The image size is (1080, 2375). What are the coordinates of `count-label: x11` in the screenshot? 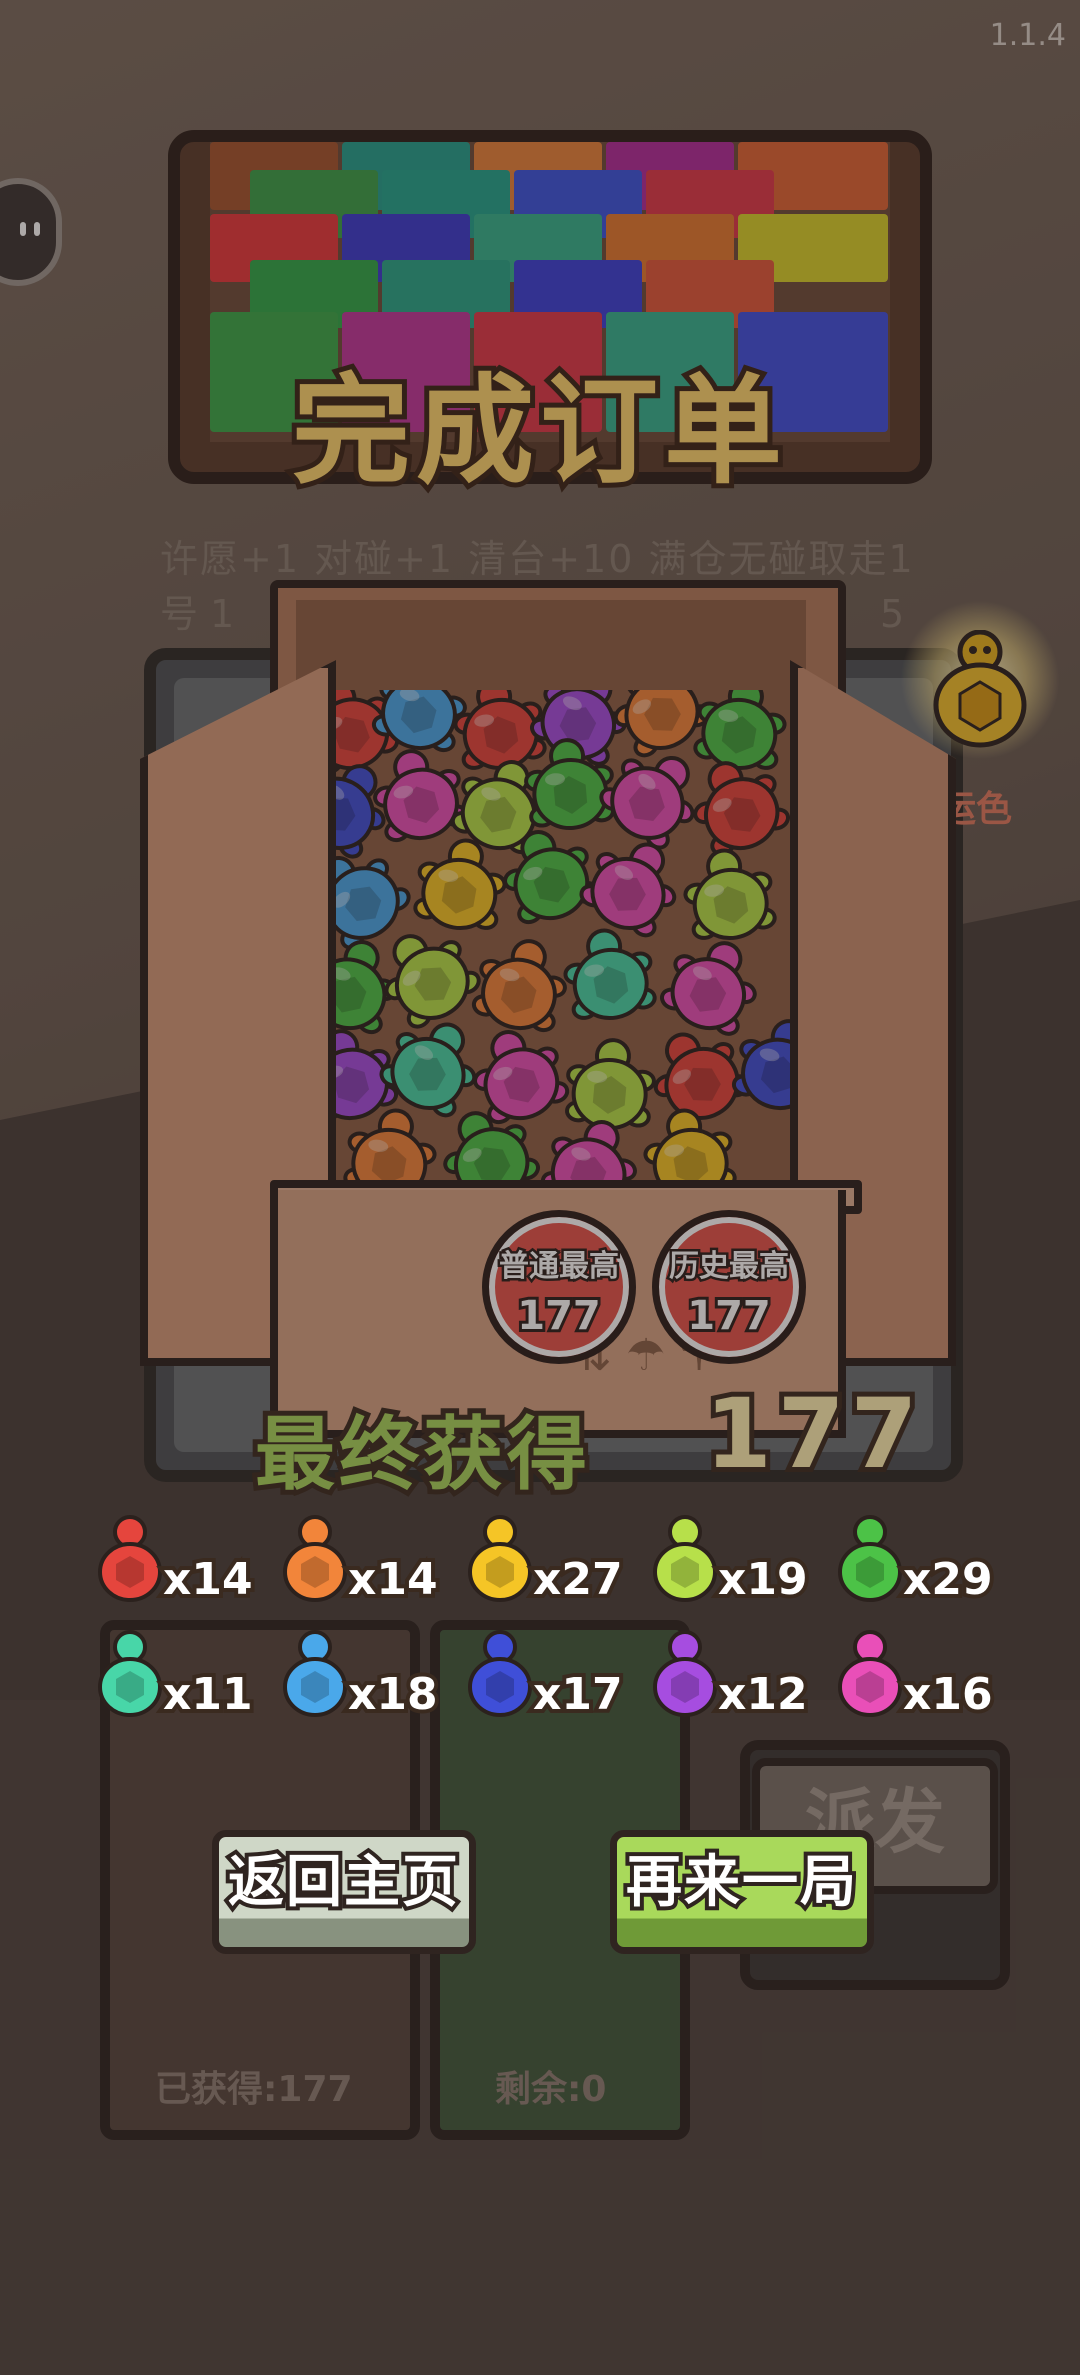 It's located at (208, 1694).